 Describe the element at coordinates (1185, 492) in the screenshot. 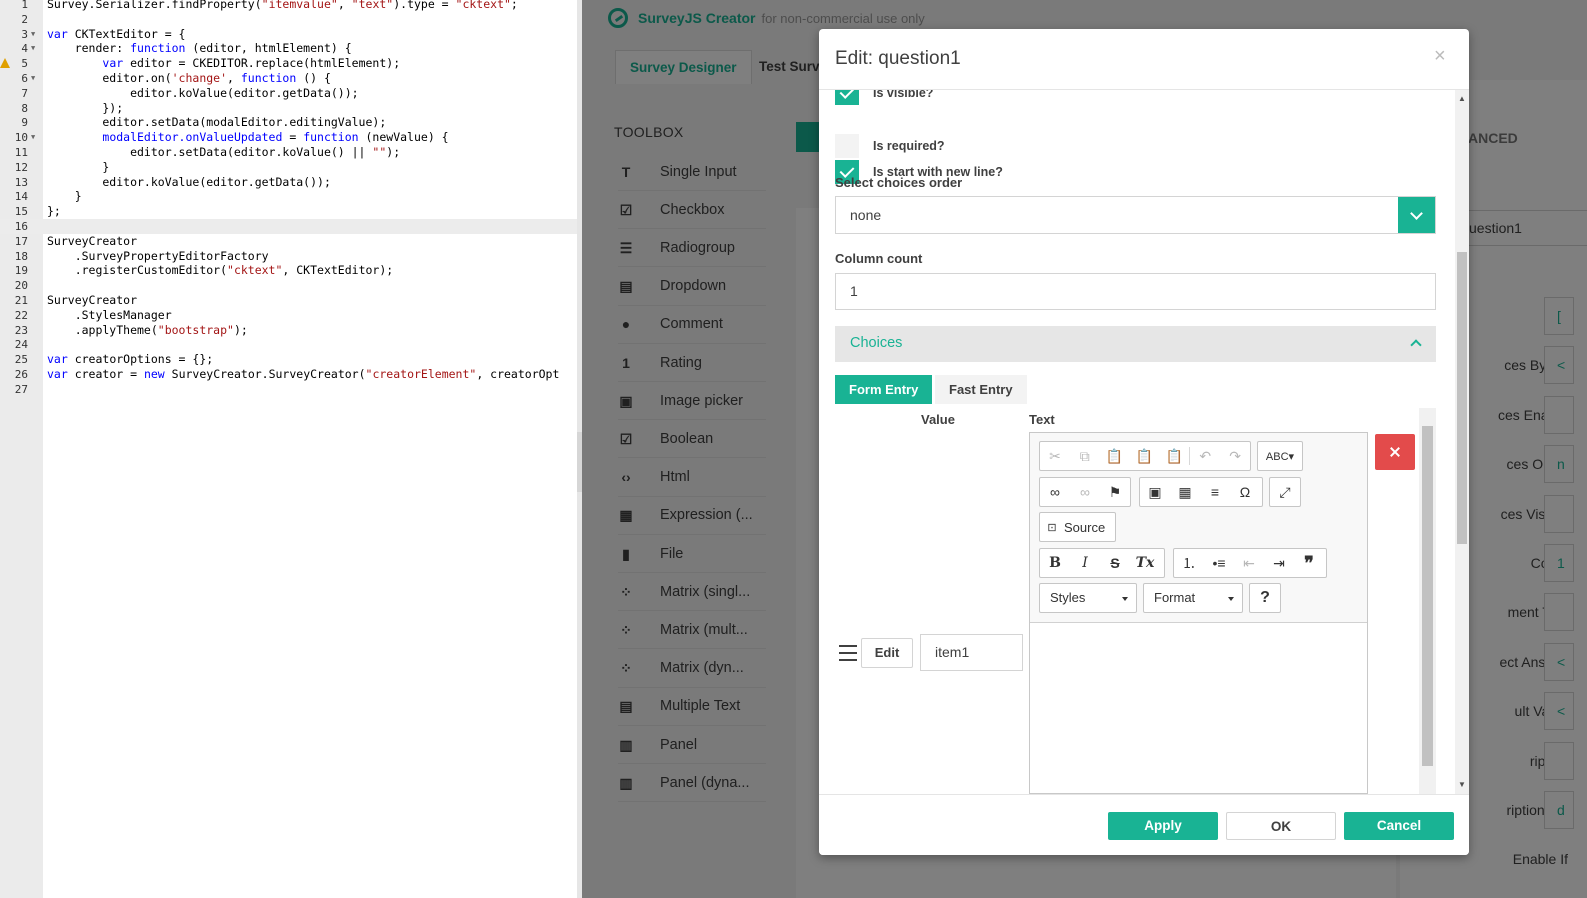

I see `table-icon: ▦` at that location.